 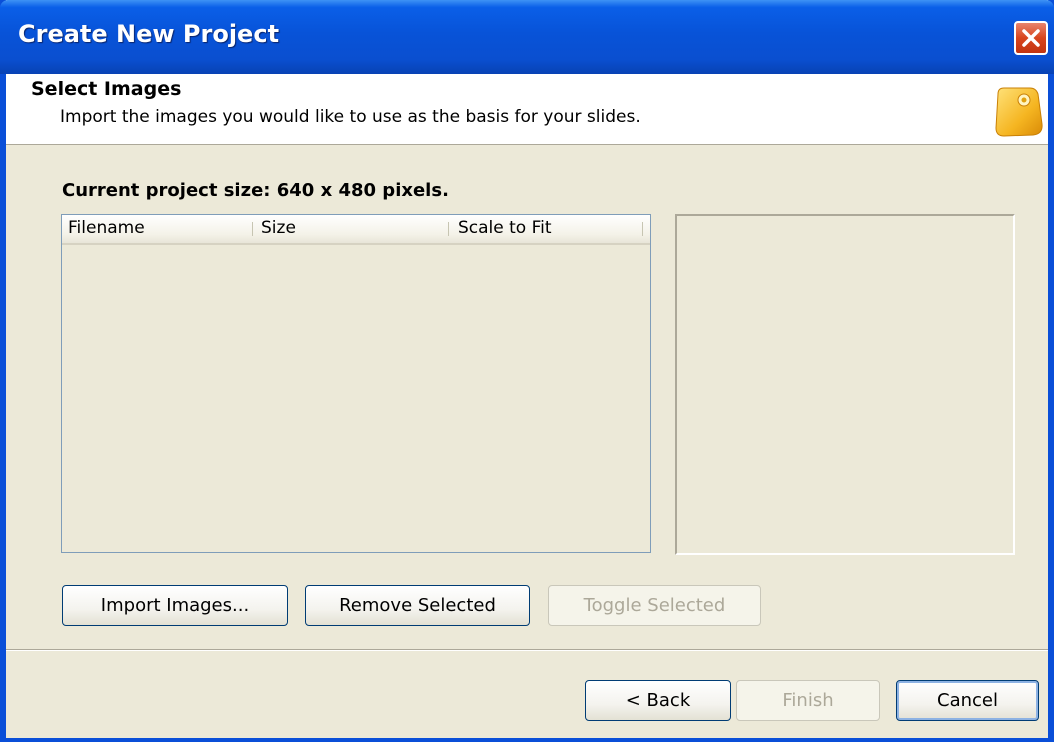 I want to click on column-filename: Filename, so click(x=106, y=228).